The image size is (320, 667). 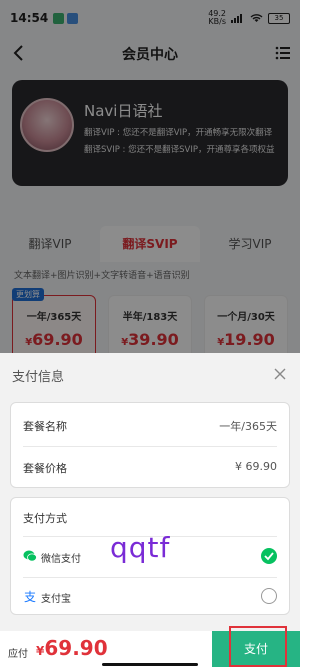 I want to click on close-icon, so click(x=280, y=374).